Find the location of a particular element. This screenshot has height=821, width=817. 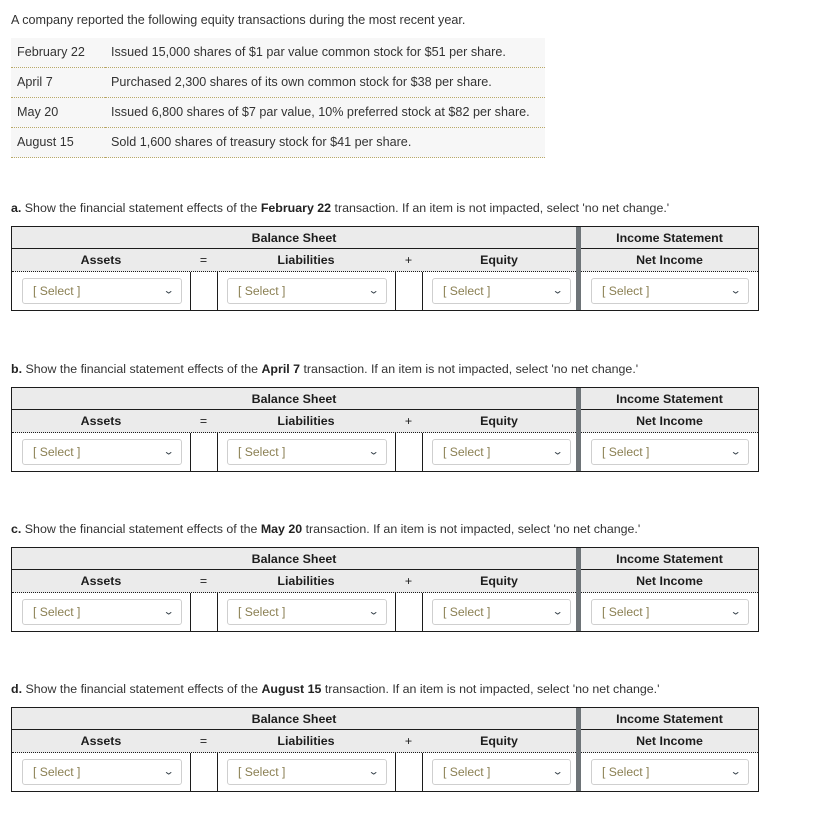

section-d-letter: d. is located at coordinates (17, 689).